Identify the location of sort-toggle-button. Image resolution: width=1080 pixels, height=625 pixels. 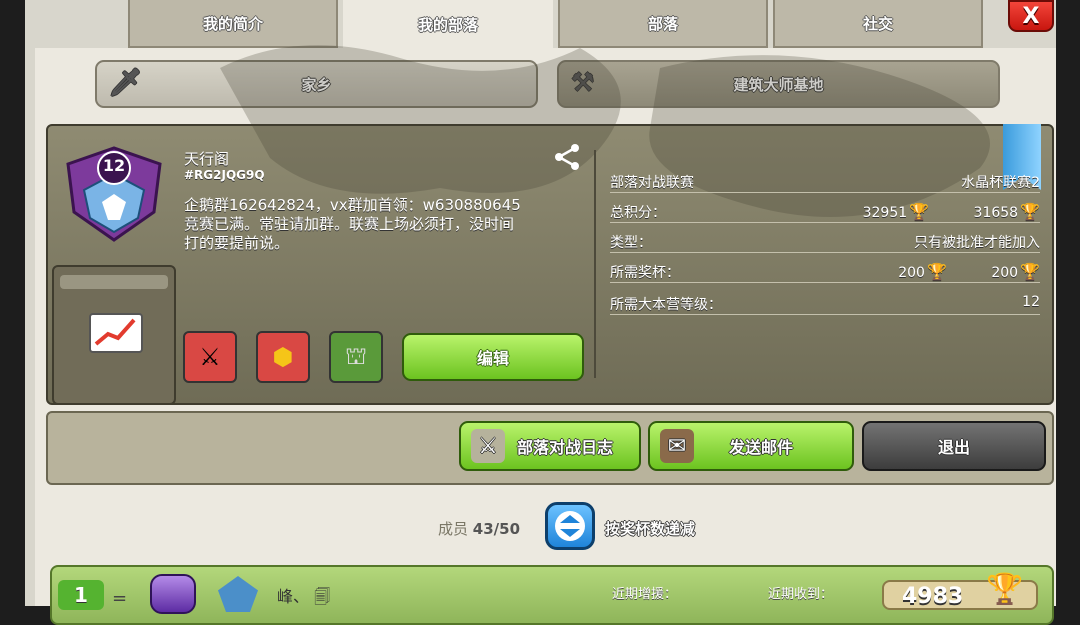
(570, 526).